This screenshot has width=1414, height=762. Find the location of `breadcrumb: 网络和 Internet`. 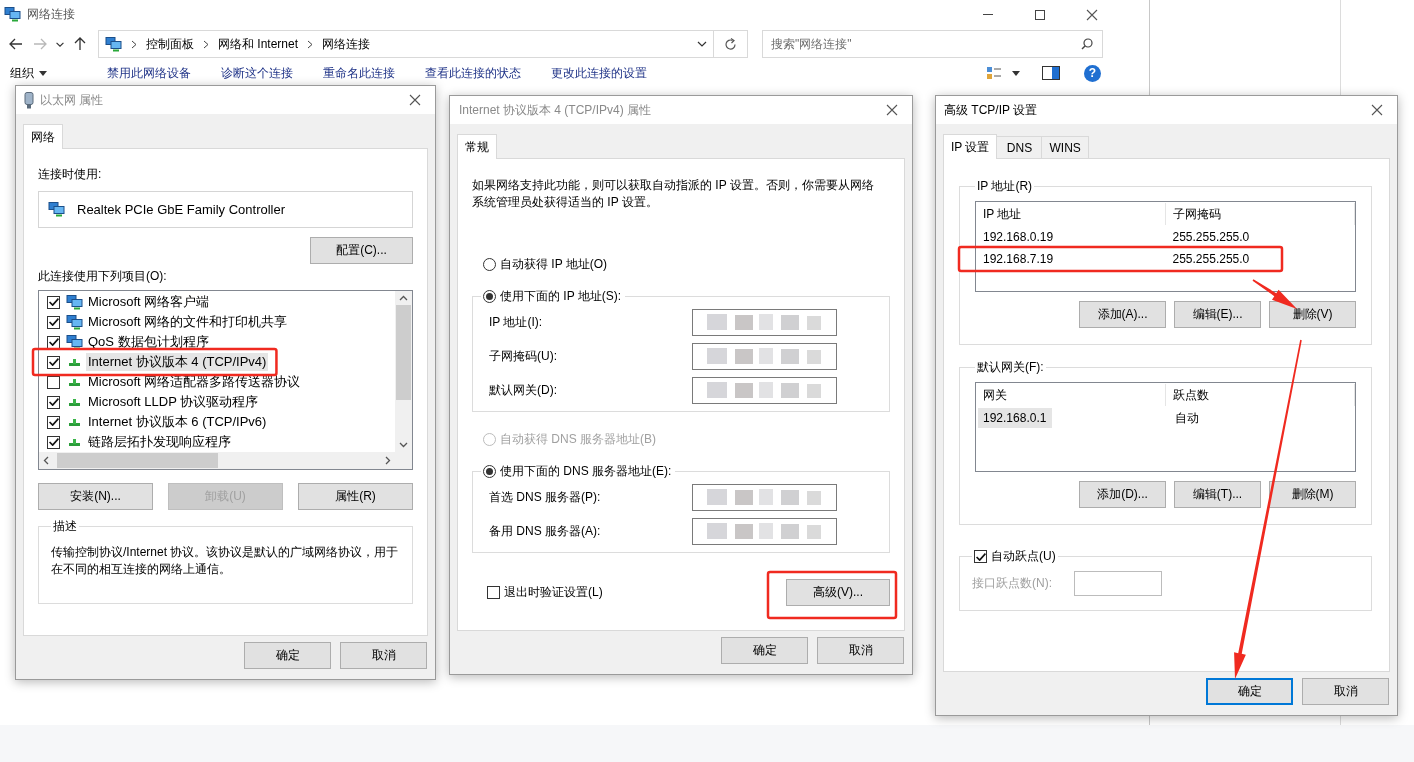

breadcrumb: 网络和 Internet is located at coordinates (258, 44).